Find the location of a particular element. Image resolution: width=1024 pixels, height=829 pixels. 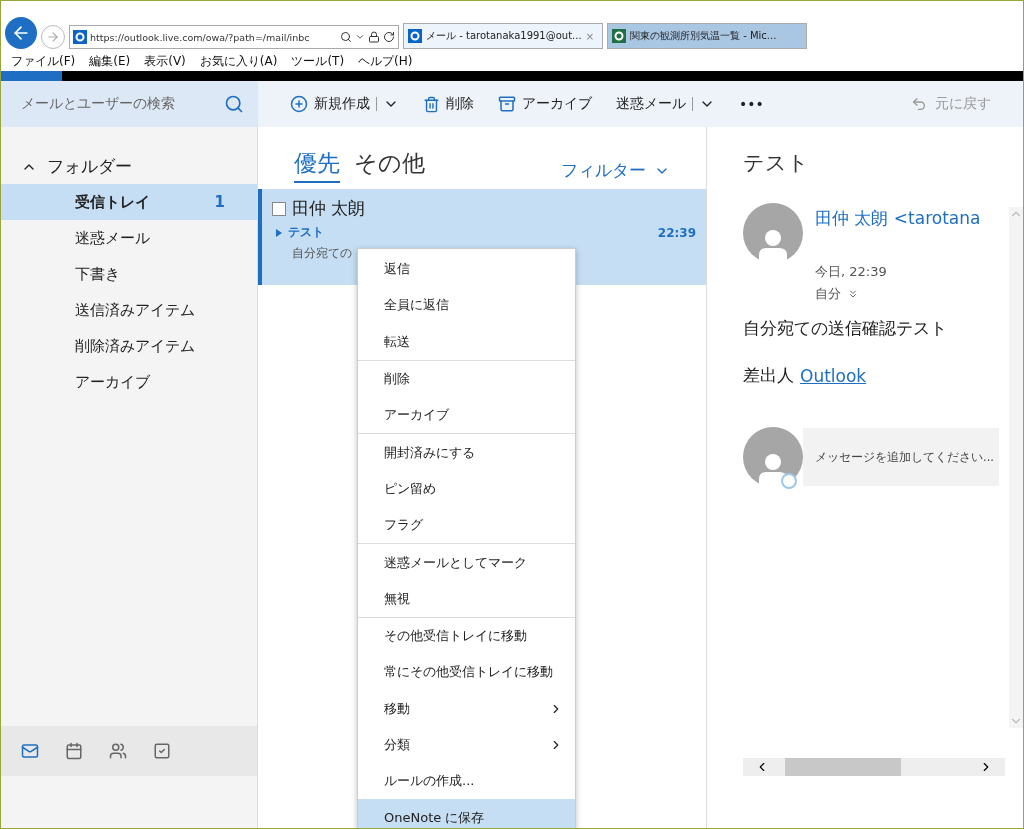

message-preview: 自分宛ての is located at coordinates (322, 253).